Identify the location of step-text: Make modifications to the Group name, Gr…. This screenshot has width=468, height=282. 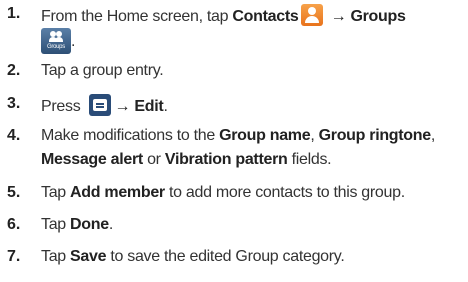
(238, 135).